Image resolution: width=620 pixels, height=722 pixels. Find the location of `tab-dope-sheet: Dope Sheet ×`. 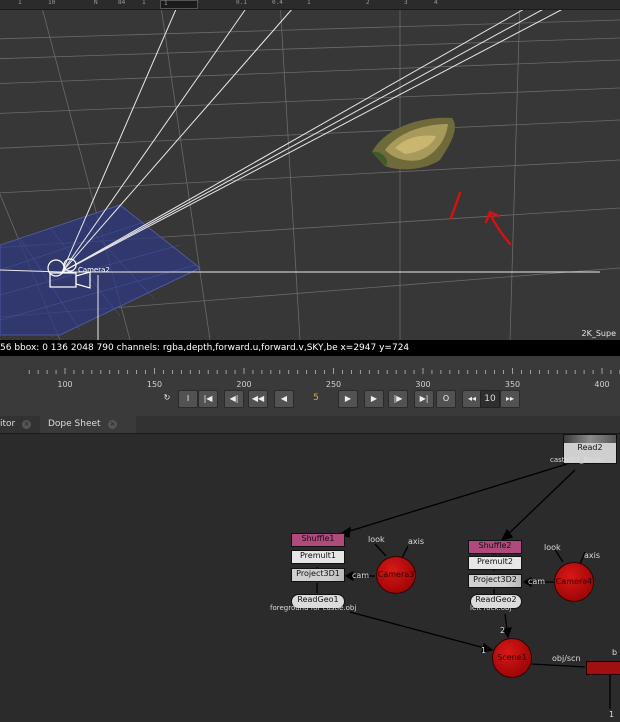

tab-dope-sheet: Dope Sheet × is located at coordinates (88, 424).